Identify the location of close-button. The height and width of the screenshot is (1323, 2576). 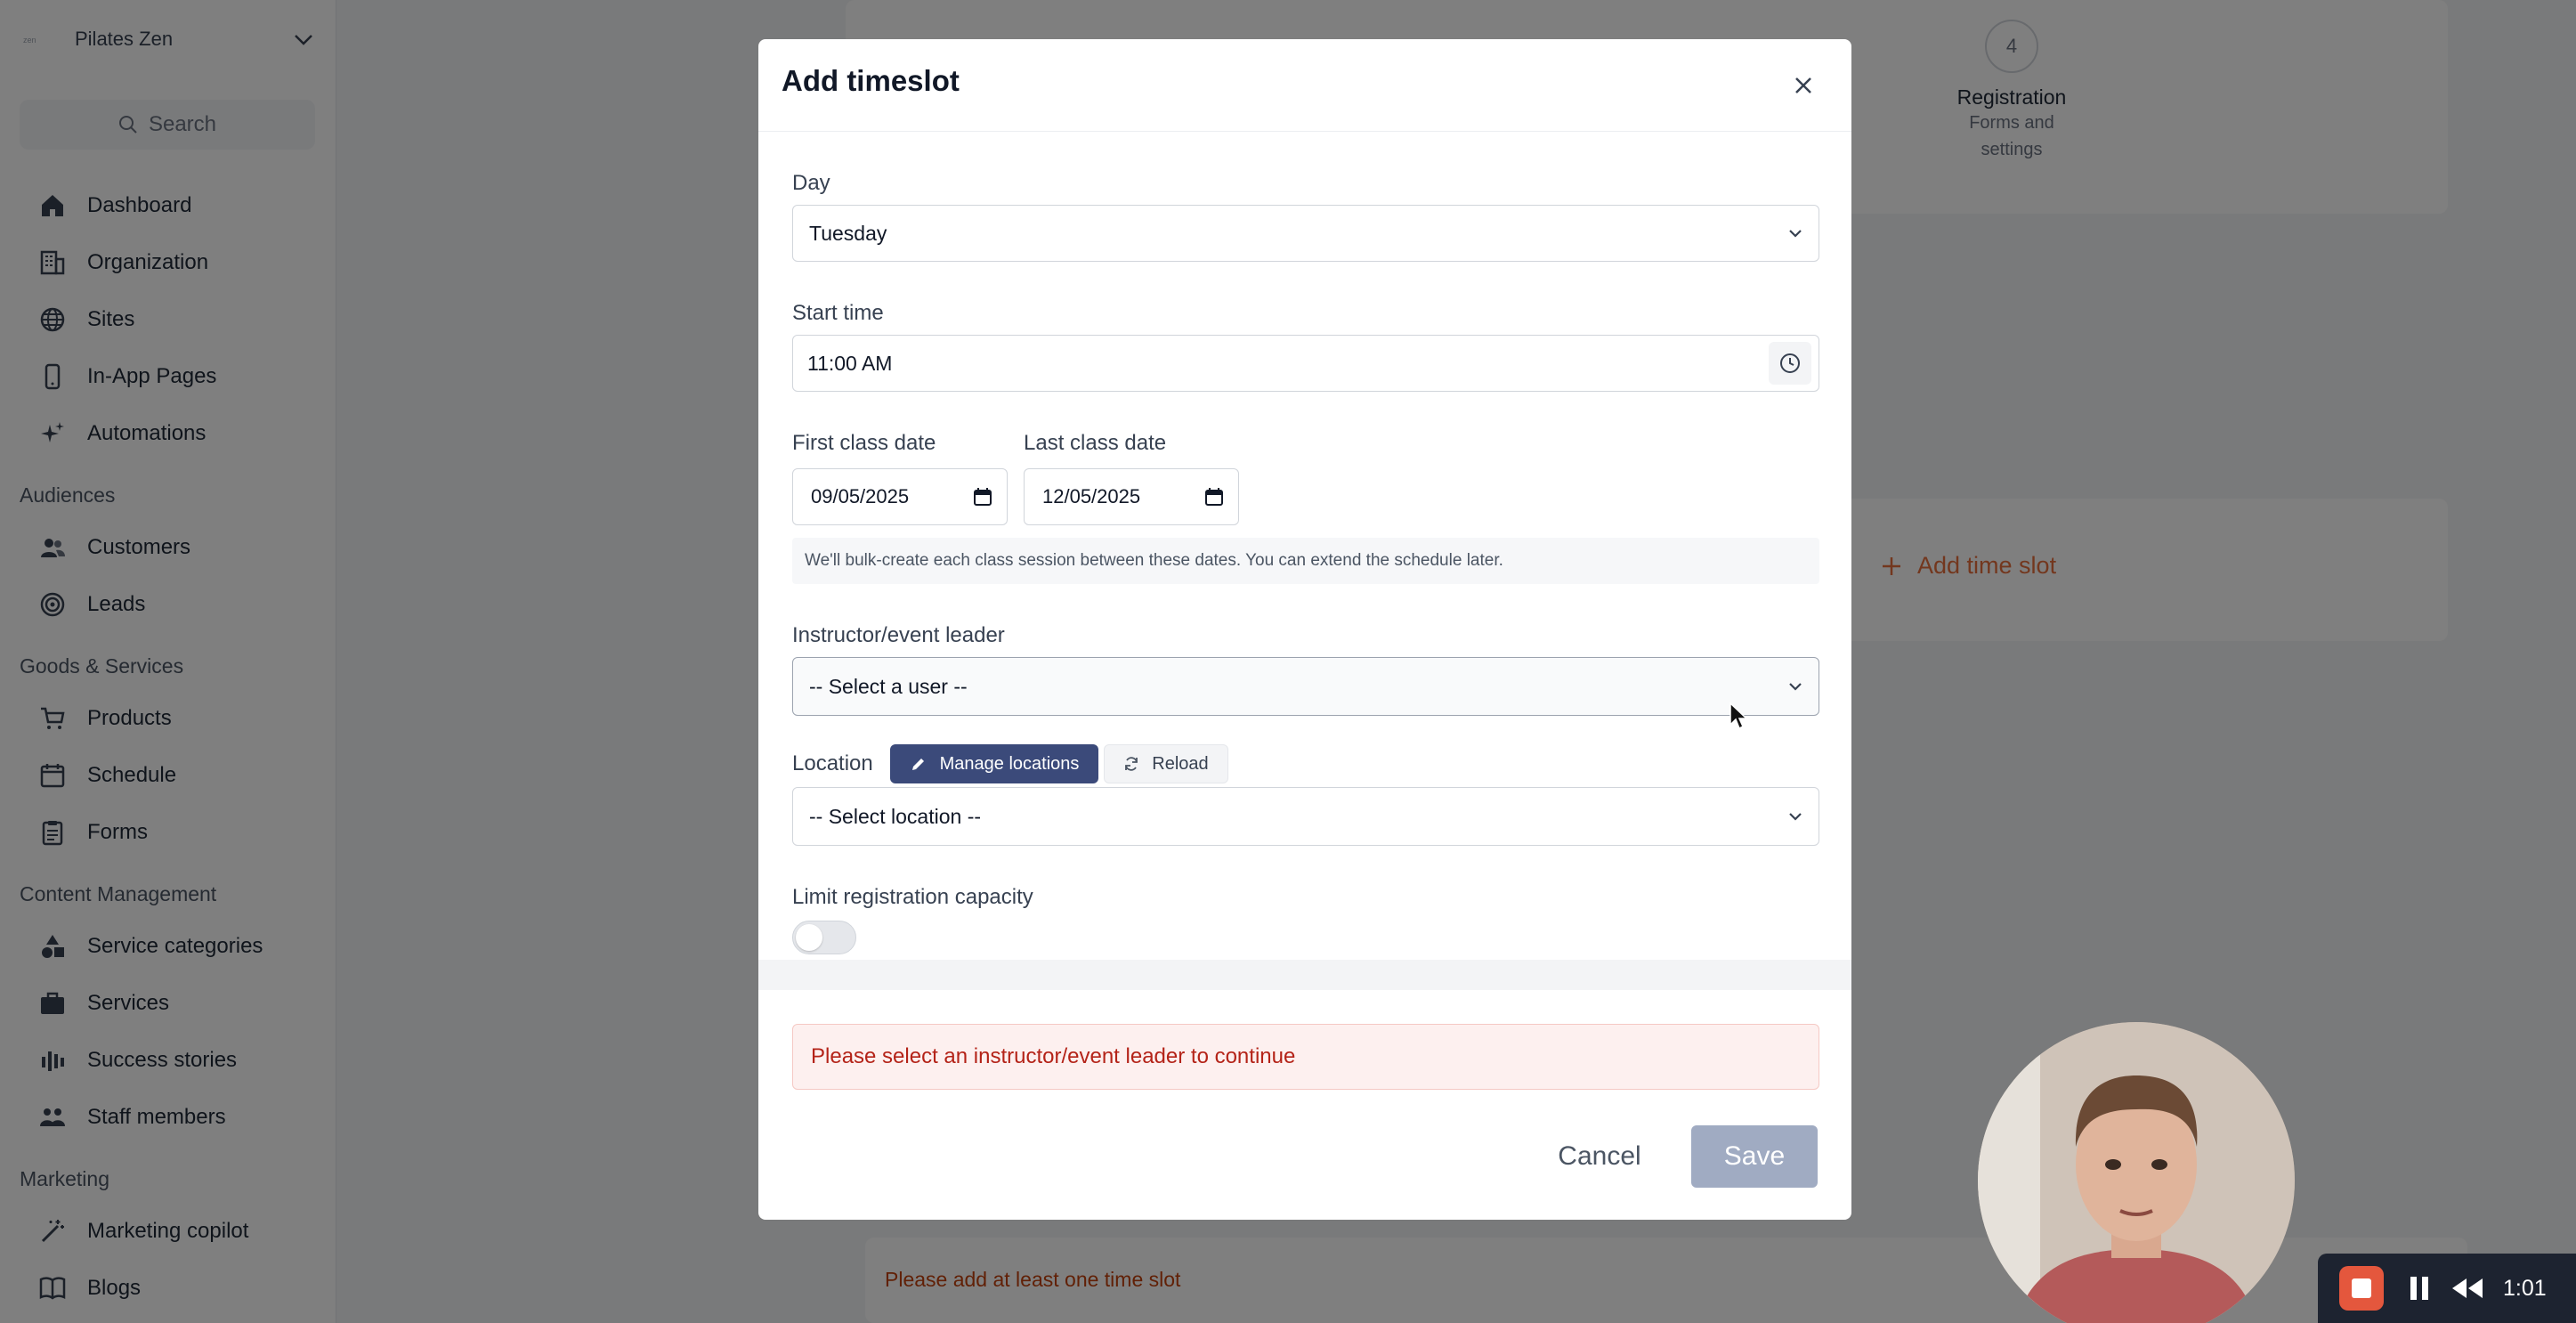
(1803, 85).